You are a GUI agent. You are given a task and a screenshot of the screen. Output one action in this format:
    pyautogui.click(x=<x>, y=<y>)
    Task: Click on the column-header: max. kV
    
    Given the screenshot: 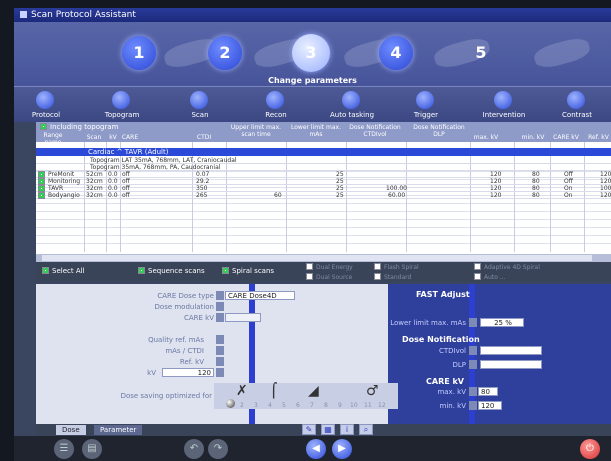 What is the action you would take?
    pyautogui.click(x=486, y=137)
    